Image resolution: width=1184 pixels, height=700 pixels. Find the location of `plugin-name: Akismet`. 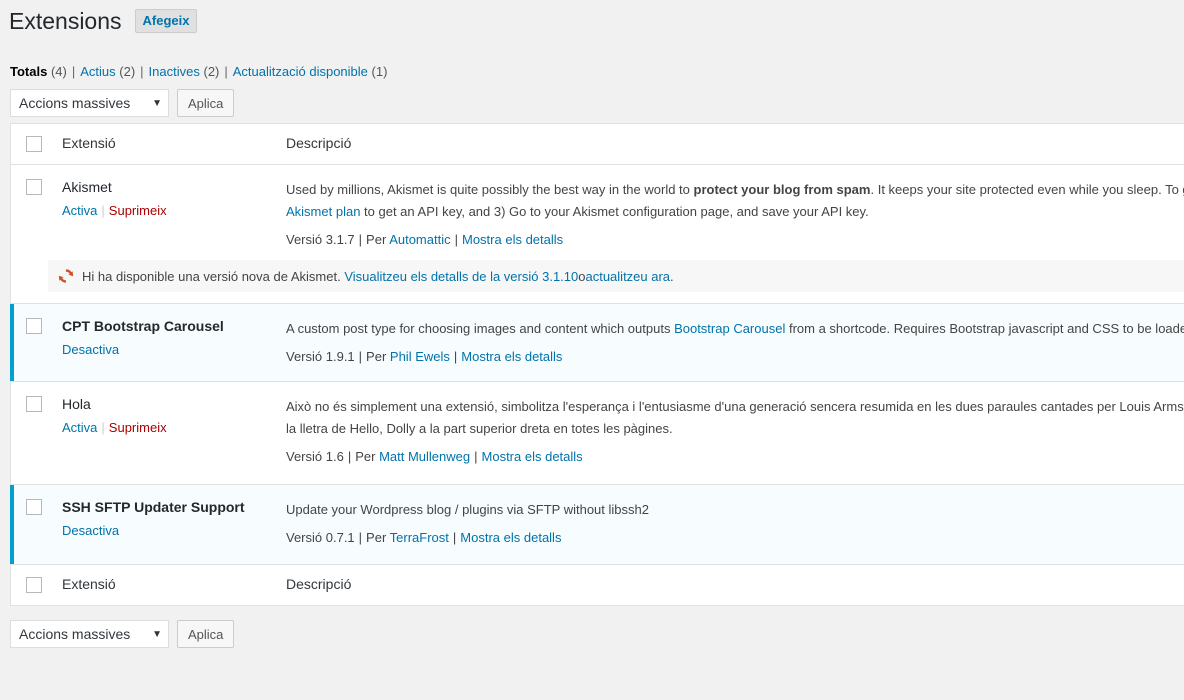

plugin-name: Akismet is located at coordinates (87, 187).